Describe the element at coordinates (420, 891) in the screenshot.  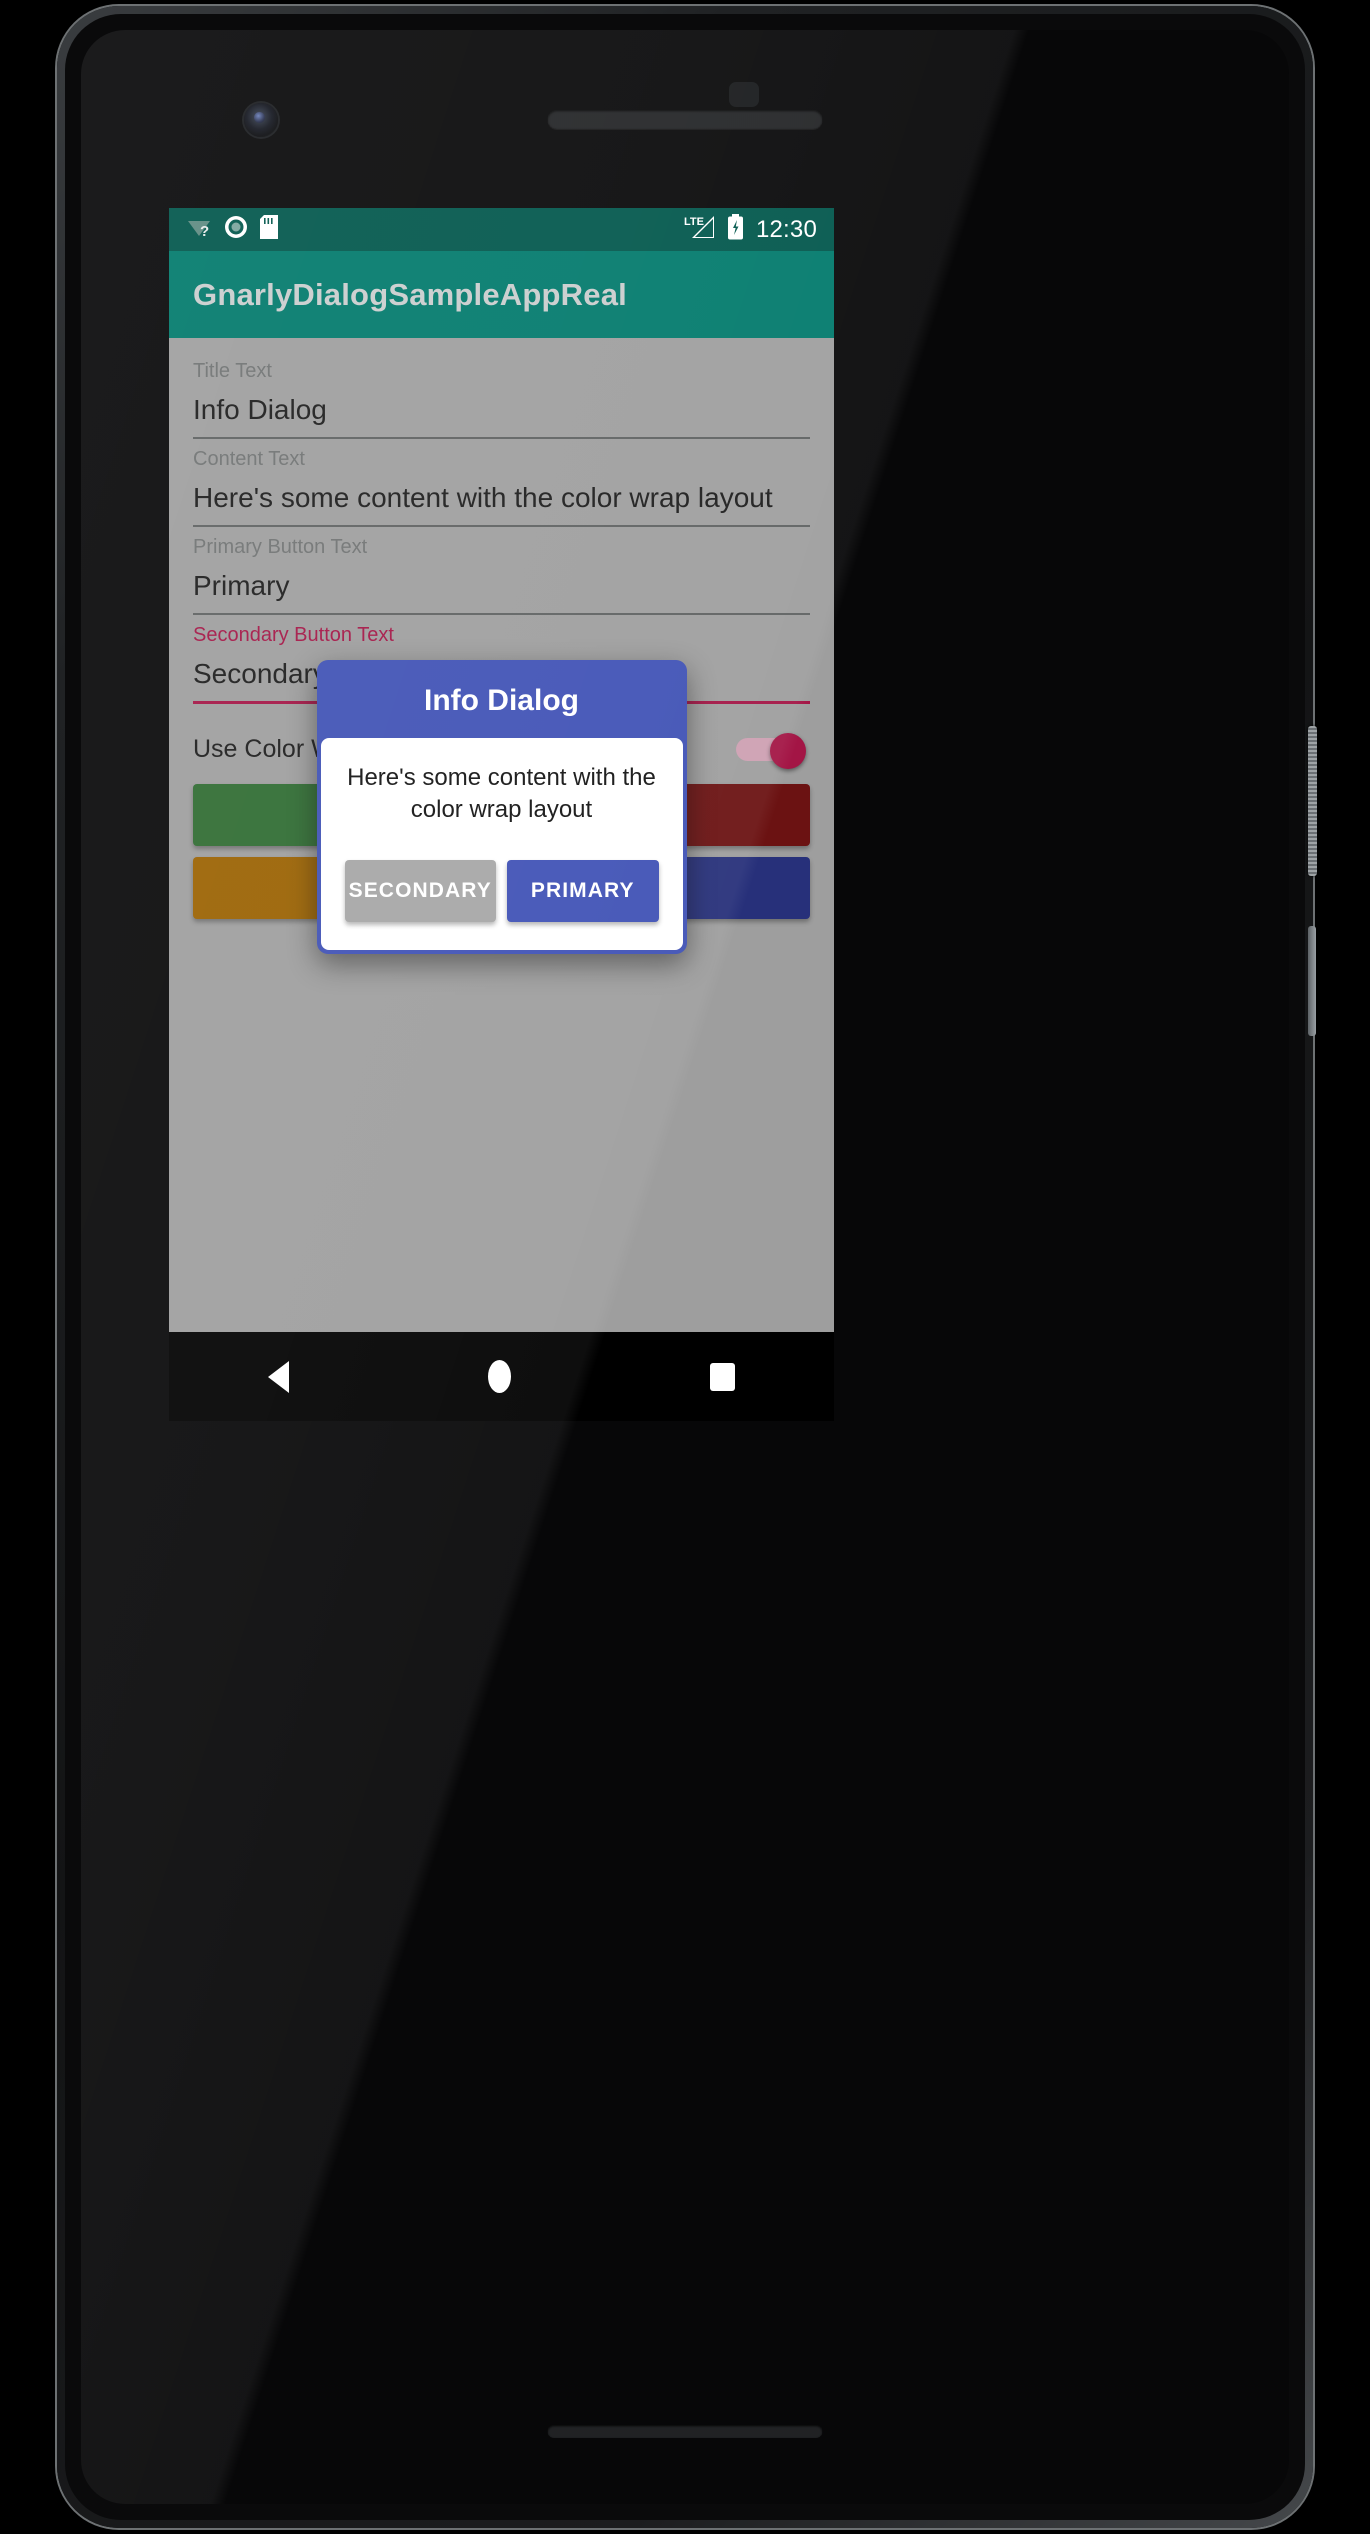
I see `dialog-secondary-button: SECONDARY` at that location.